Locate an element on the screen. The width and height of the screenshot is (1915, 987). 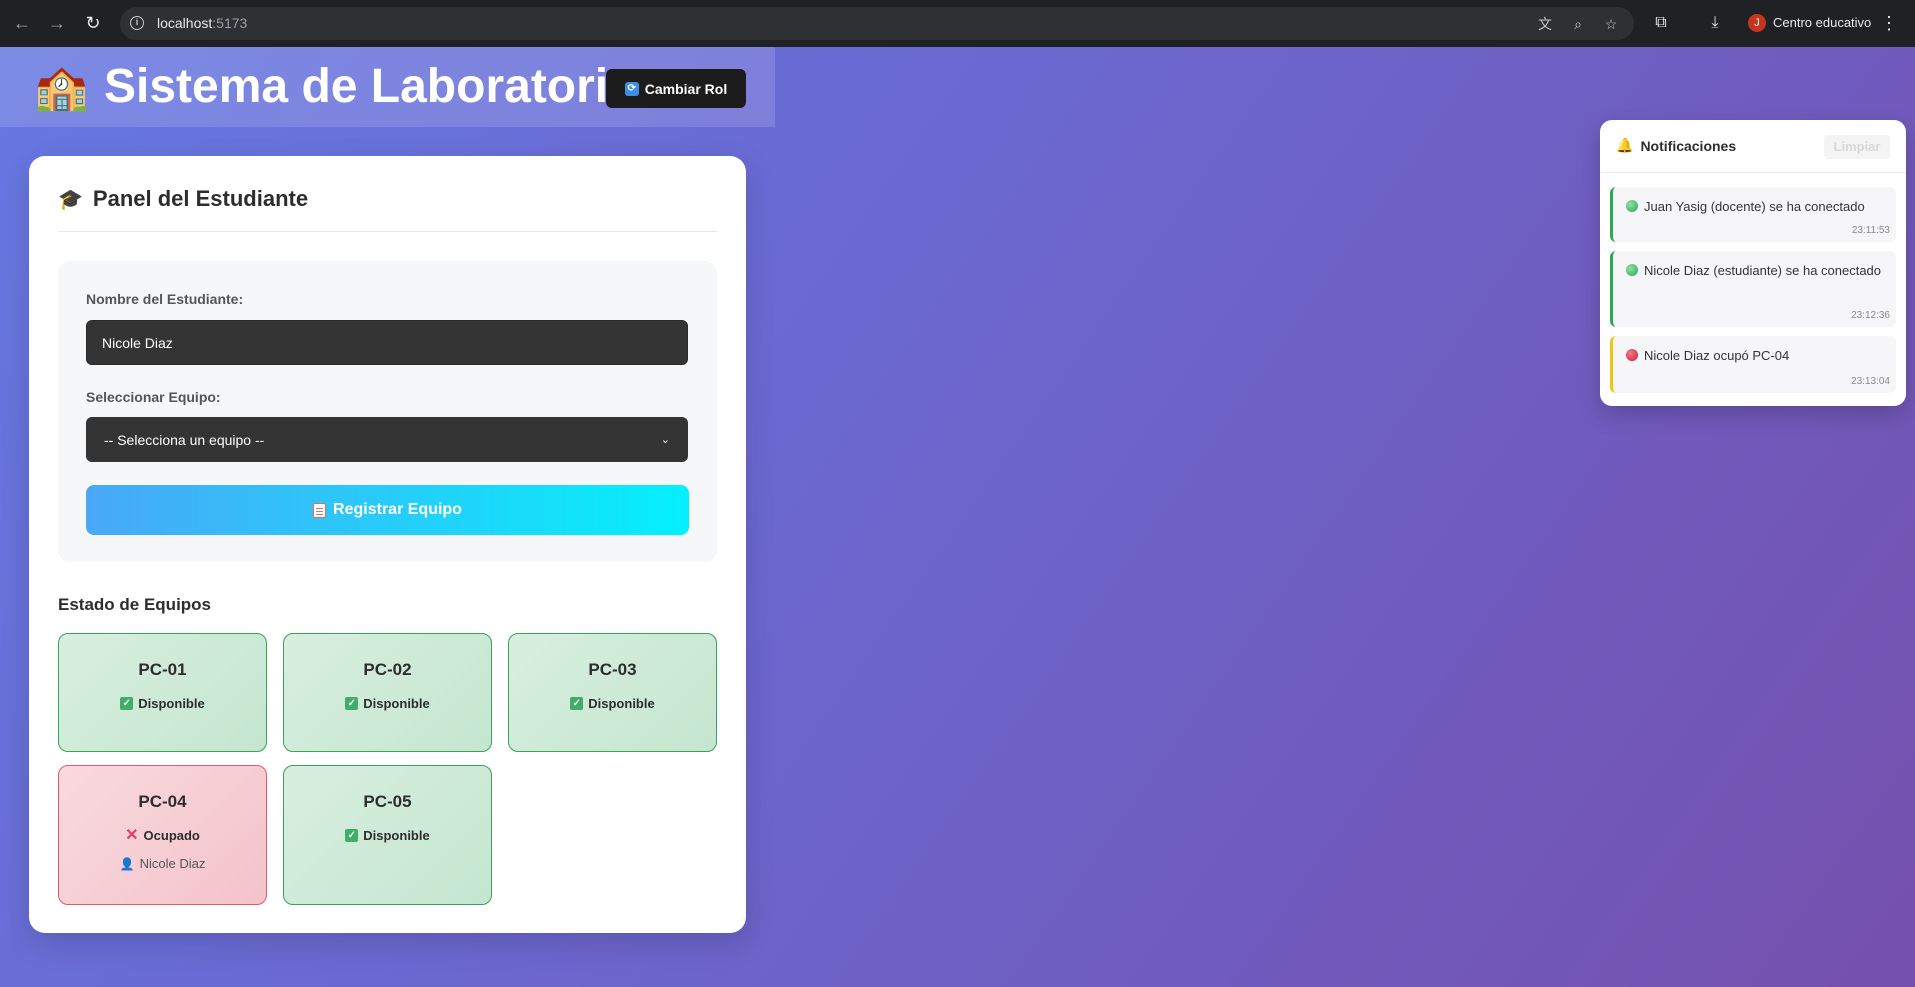
equipment-card: PC-02 ✓ Disponible is located at coordinates (387, 692).